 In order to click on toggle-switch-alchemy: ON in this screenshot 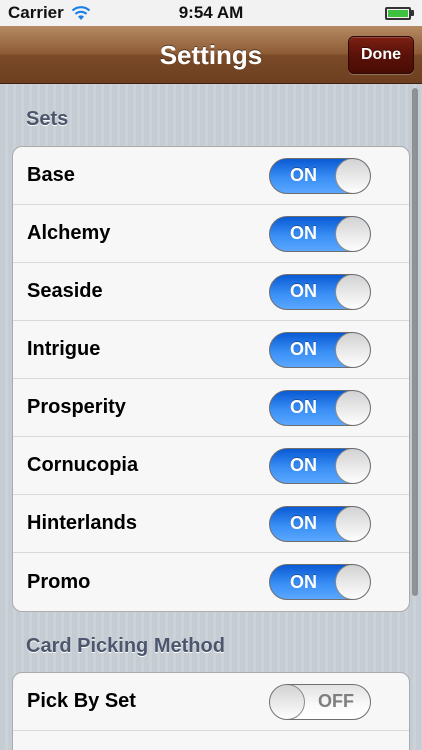, I will do `click(320, 233)`.